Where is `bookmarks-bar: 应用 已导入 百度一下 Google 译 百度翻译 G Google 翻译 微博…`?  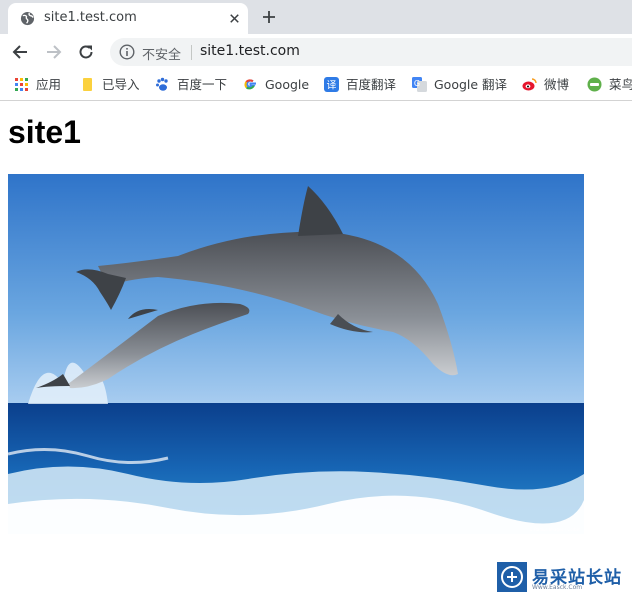 bookmarks-bar: 应用 已导入 百度一下 Google 译 百度翻译 G Google 翻译 微博… is located at coordinates (316, 85).